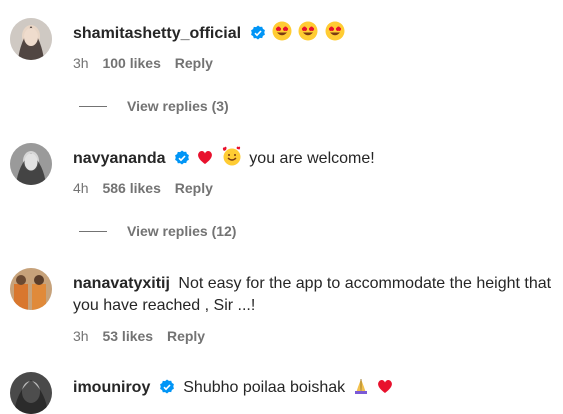 The width and height of the screenshot is (563, 414). What do you see at coordinates (131, 63) in the screenshot?
I see `likes-count: 100 likes` at bounding box center [131, 63].